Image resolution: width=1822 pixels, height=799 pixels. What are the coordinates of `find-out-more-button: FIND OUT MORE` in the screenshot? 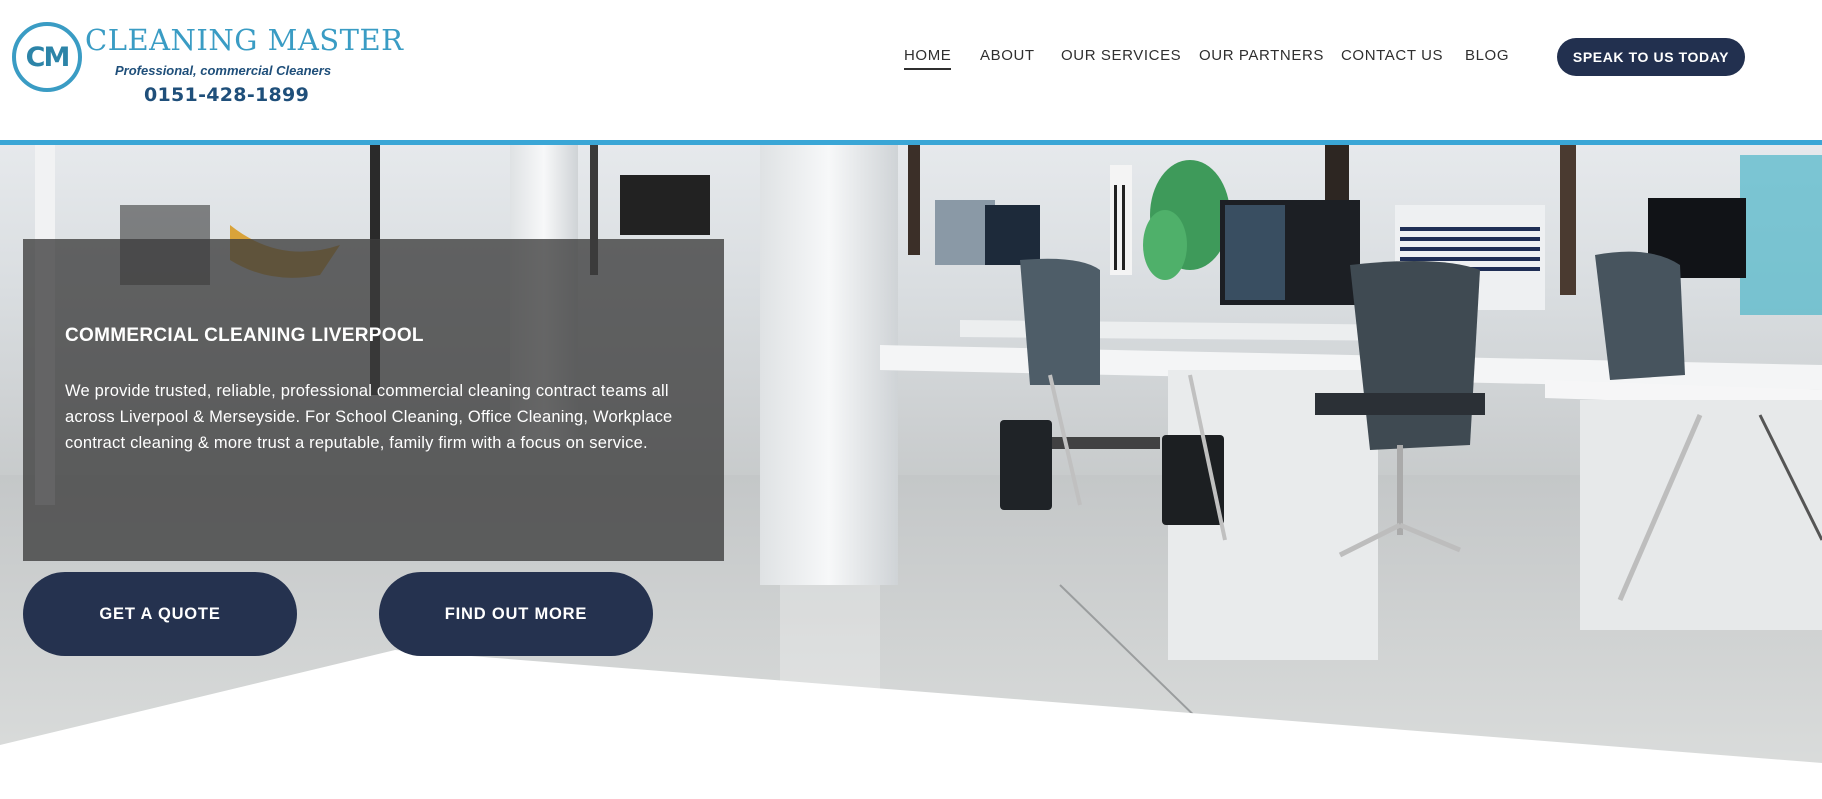 It's located at (516, 614).